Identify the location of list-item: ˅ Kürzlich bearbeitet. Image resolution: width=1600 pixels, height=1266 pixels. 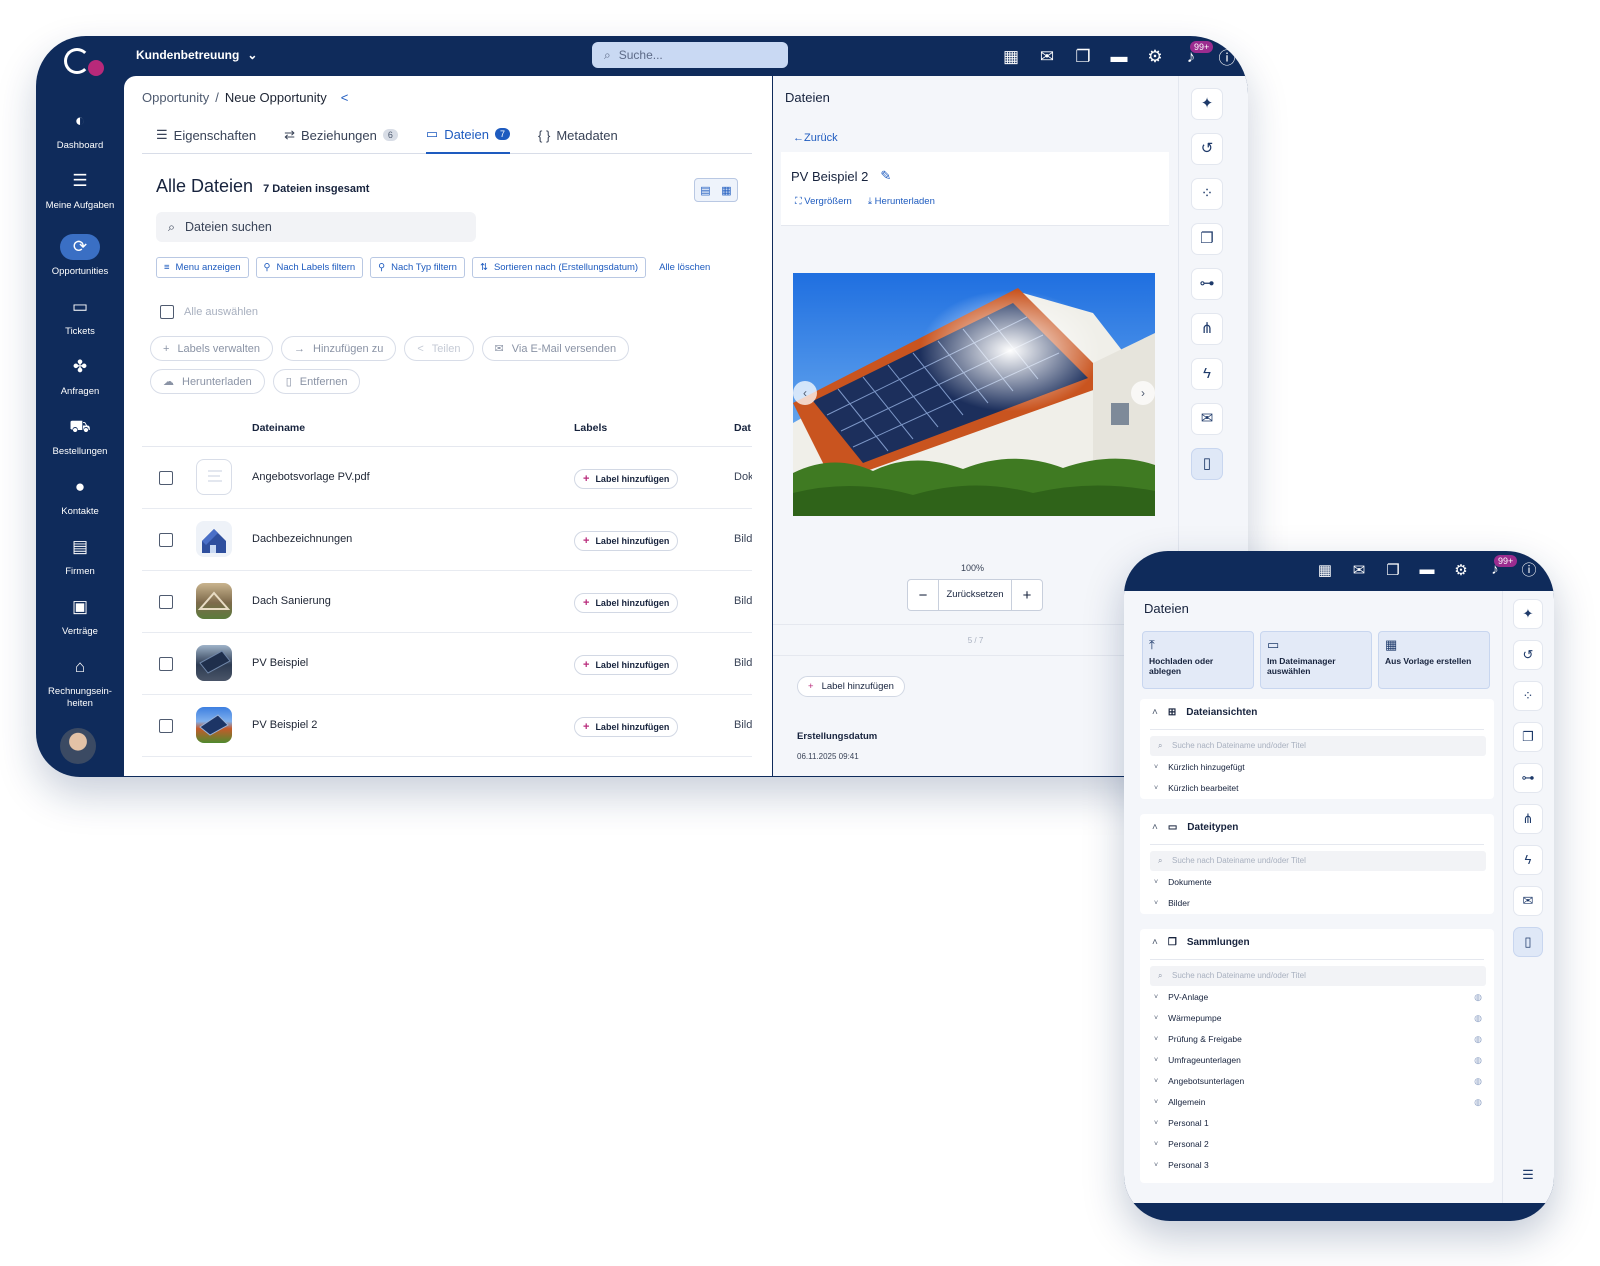
(1196, 788).